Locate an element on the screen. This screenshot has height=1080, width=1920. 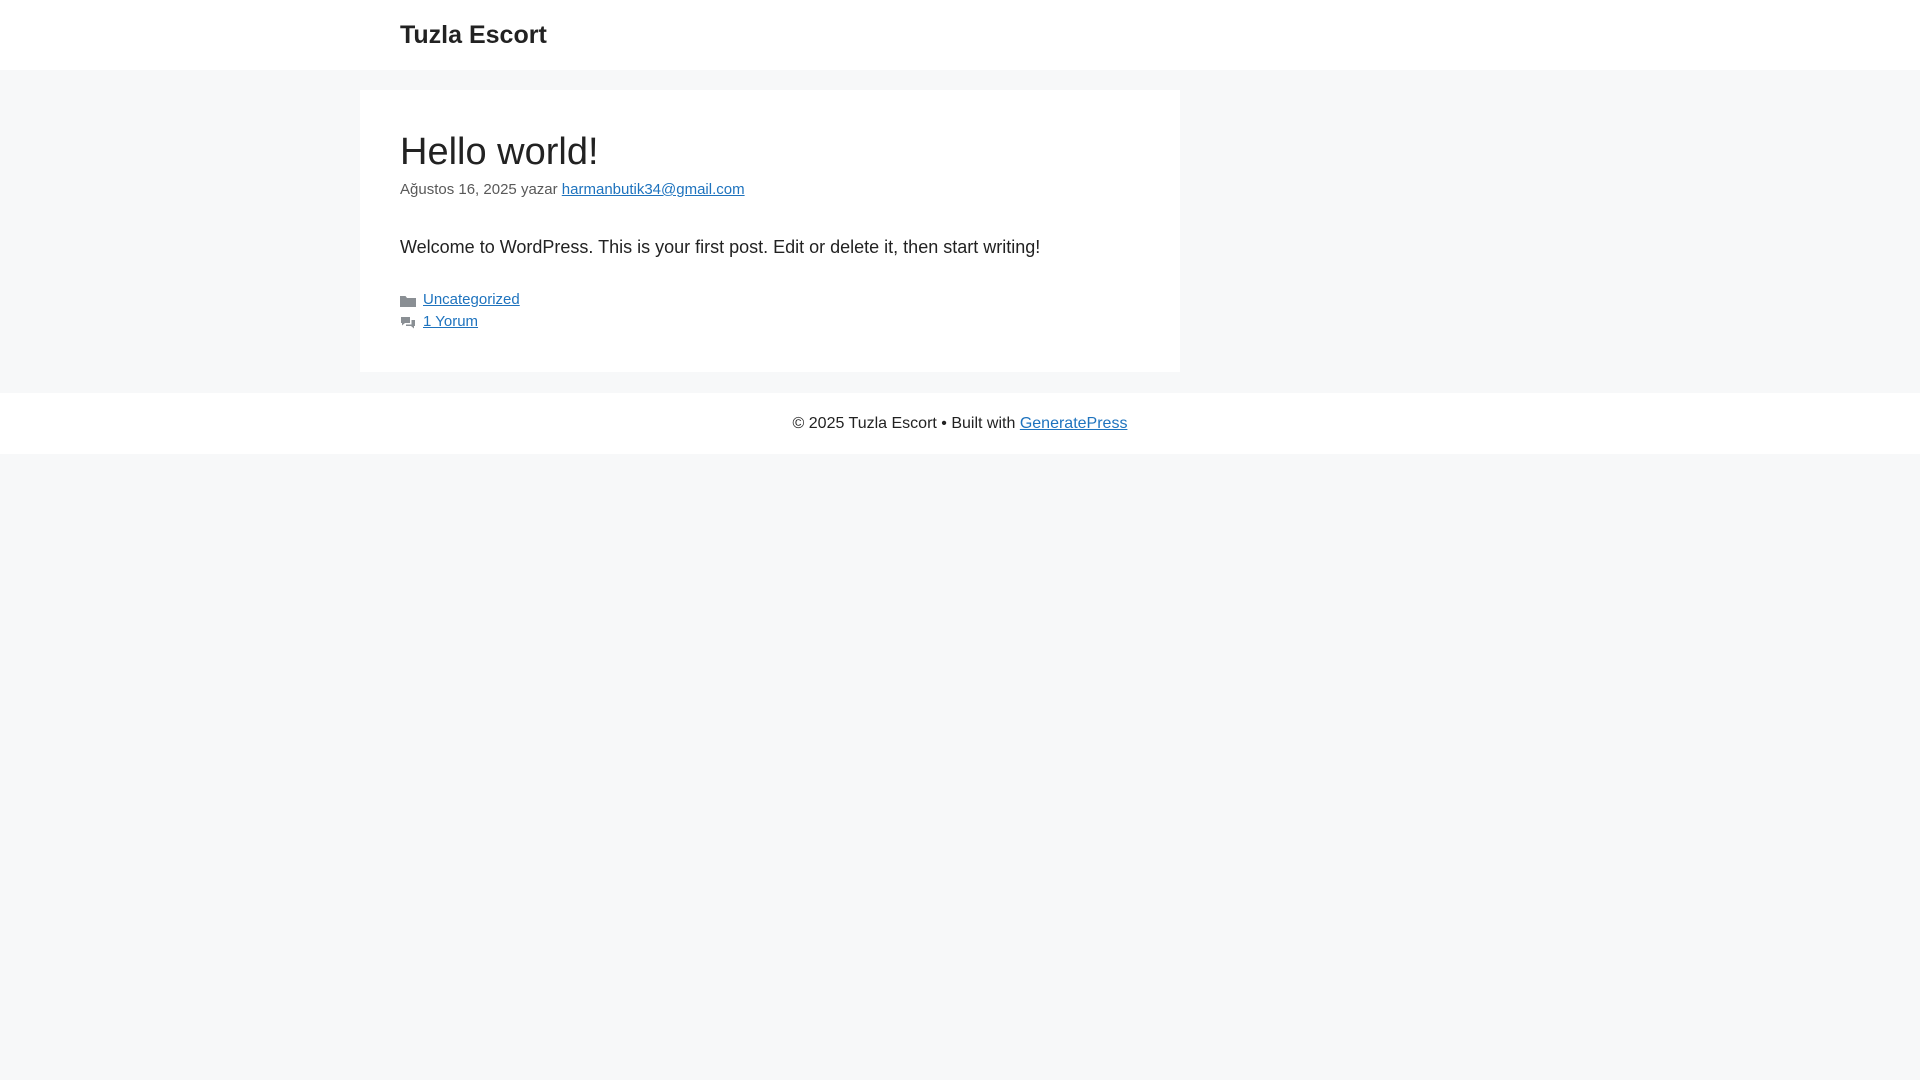
post-footer: Uncategorized 1 Yorum is located at coordinates (460, 311).